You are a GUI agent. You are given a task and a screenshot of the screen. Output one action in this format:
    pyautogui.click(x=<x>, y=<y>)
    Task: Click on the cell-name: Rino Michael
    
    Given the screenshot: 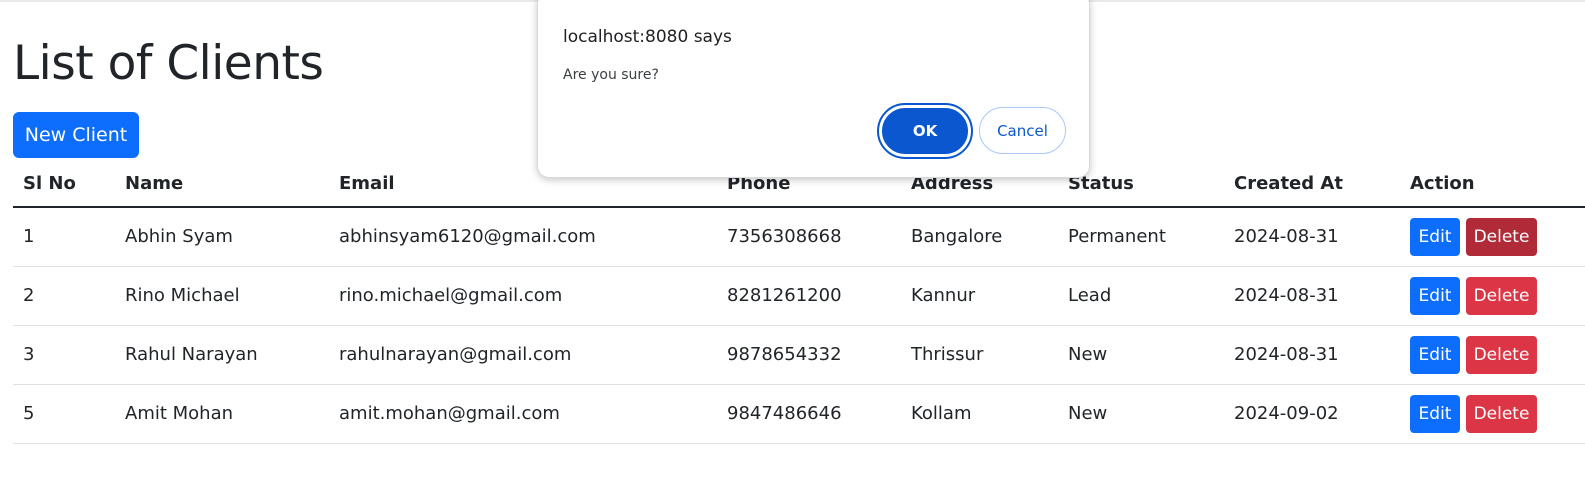 What is the action you would take?
    pyautogui.click(x=222, y=296)
    